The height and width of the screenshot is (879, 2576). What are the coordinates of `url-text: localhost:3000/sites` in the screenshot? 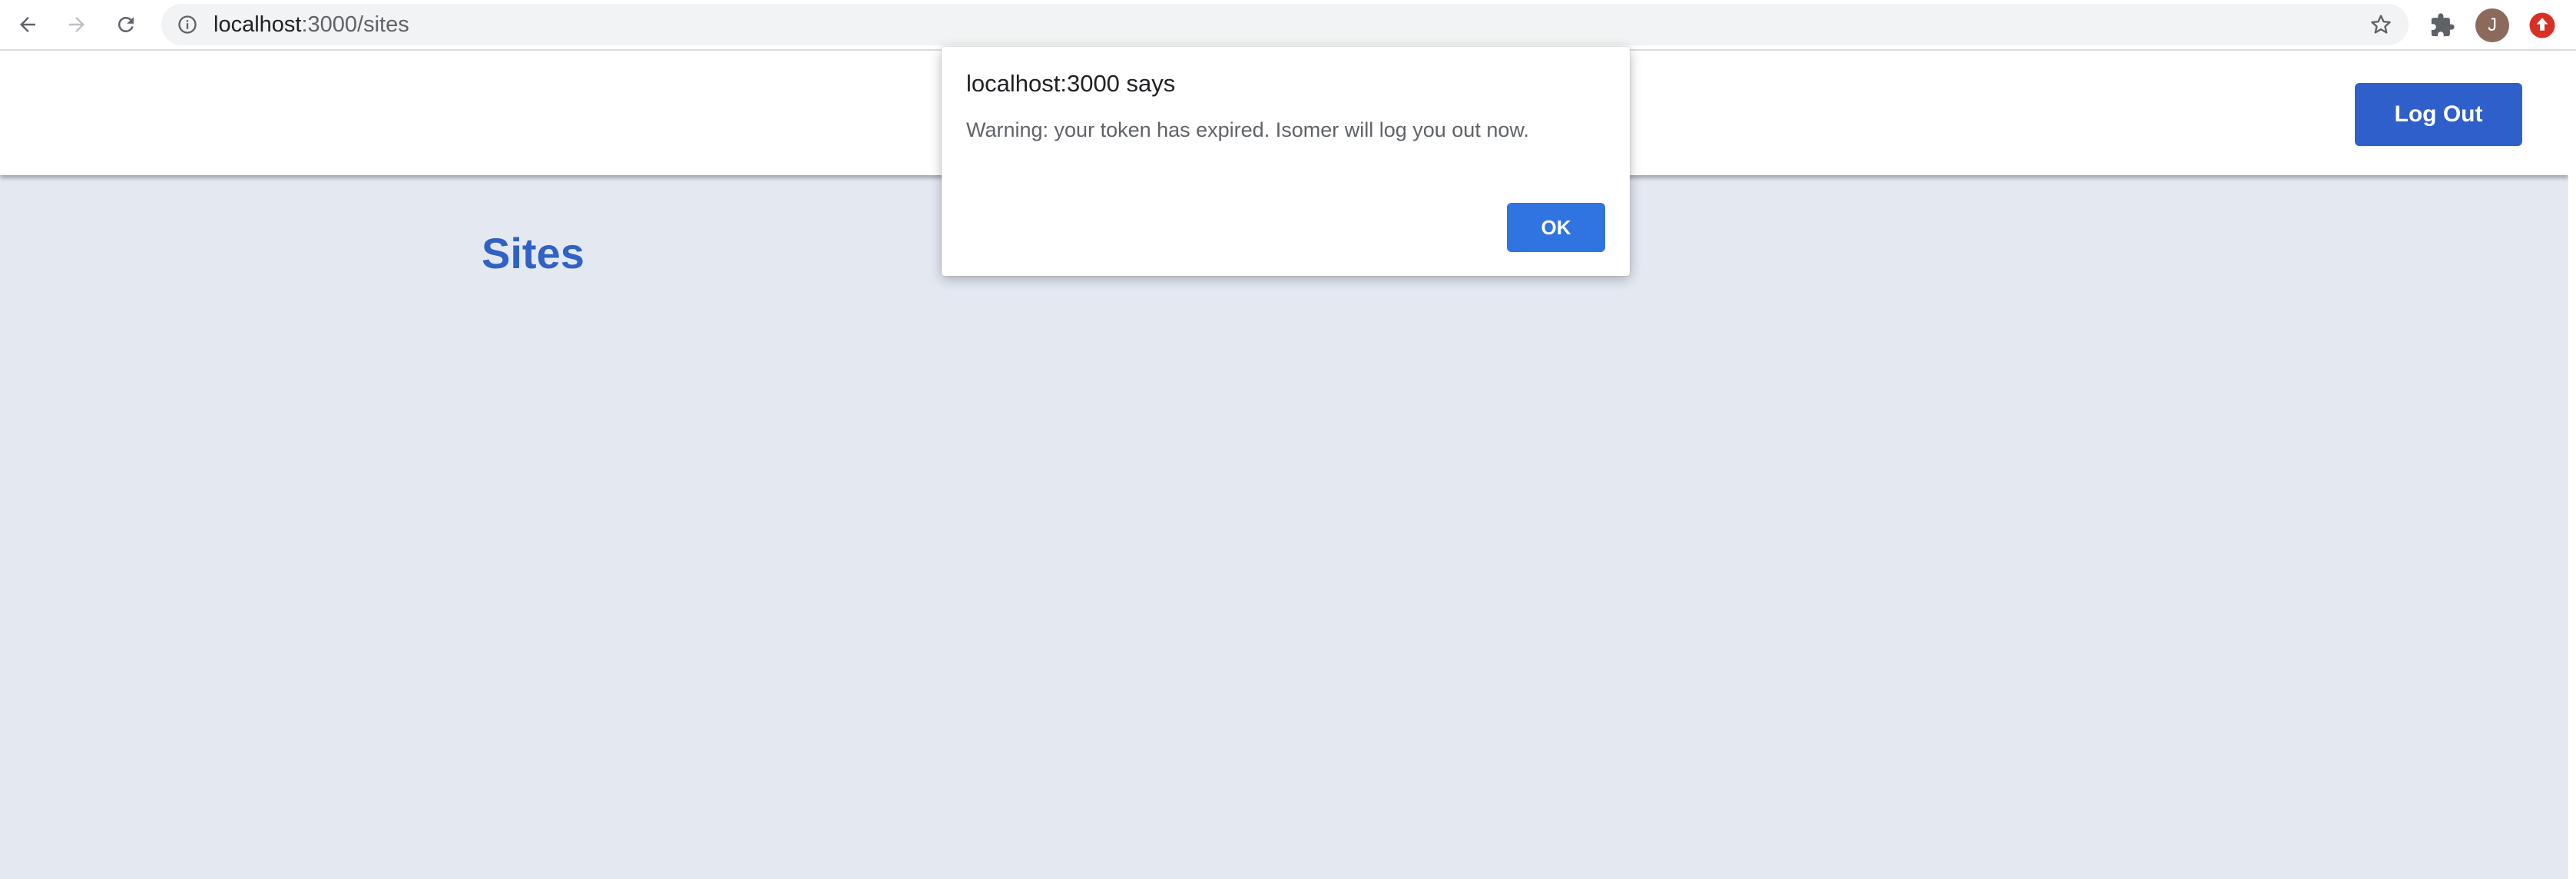 It's located at (311, 24).